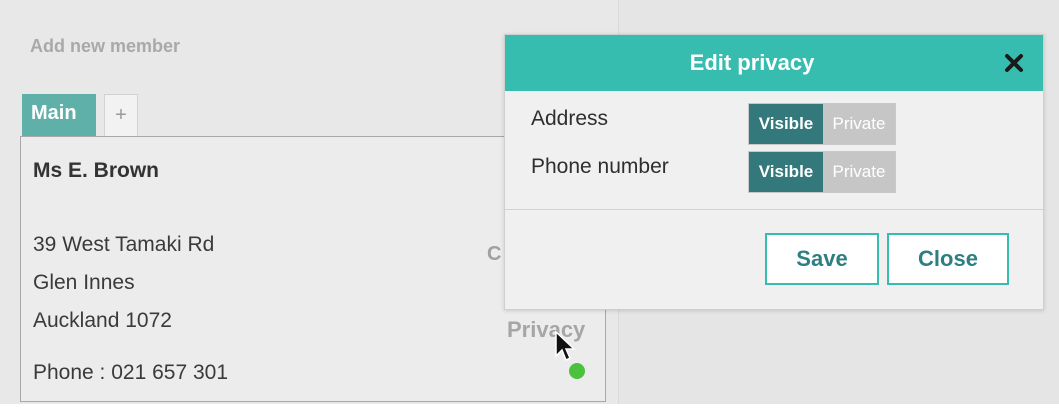 Image resolution: width=1059 pixels, height=410 pixels. What do you see at coordinates (948, 259) in the screenshot?
I see `close-button: Close` at bounding box center [948, 259].